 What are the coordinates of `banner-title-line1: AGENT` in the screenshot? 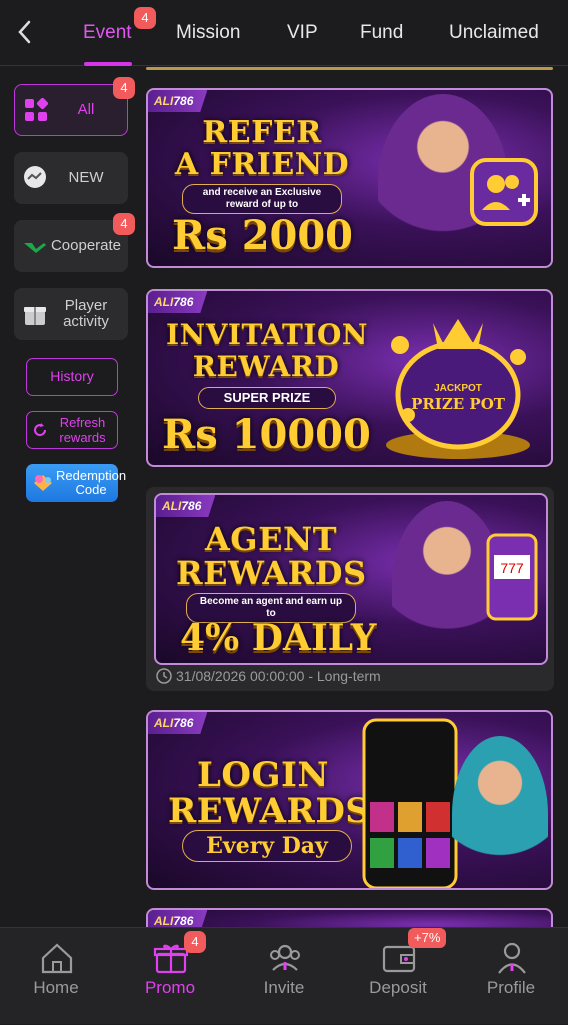 It's located at (271, 539).